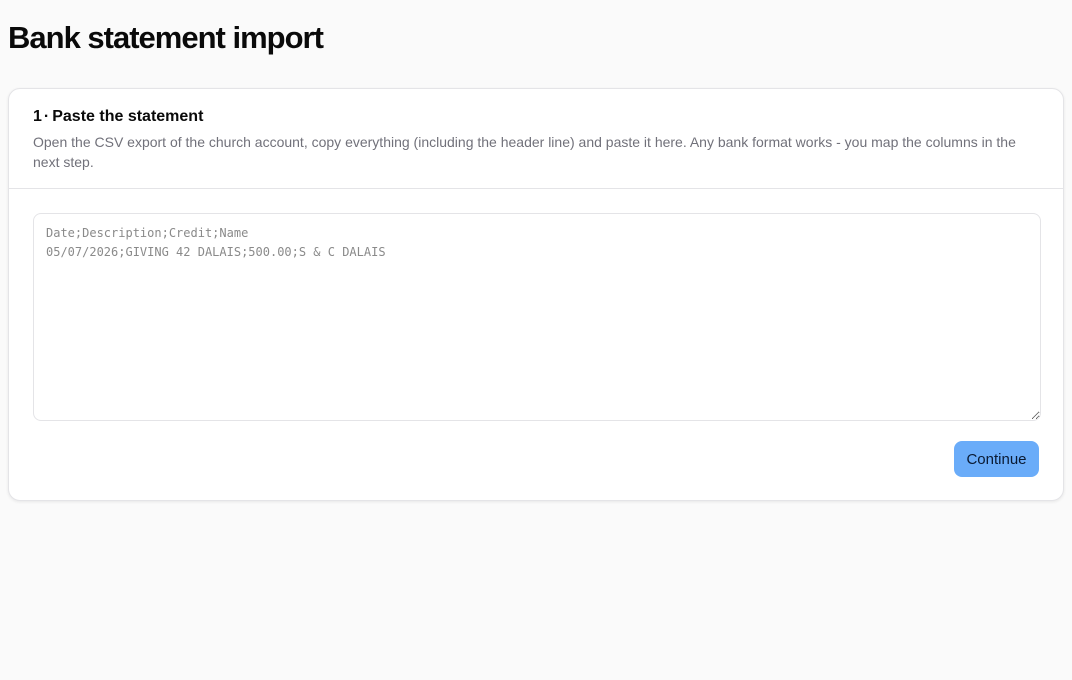 Image resolution: width=1072 pixels, height=680 pixels. Describe the element at coordinates (536, 459) in the screenshot. I see `card-actions: Continue` at that location.